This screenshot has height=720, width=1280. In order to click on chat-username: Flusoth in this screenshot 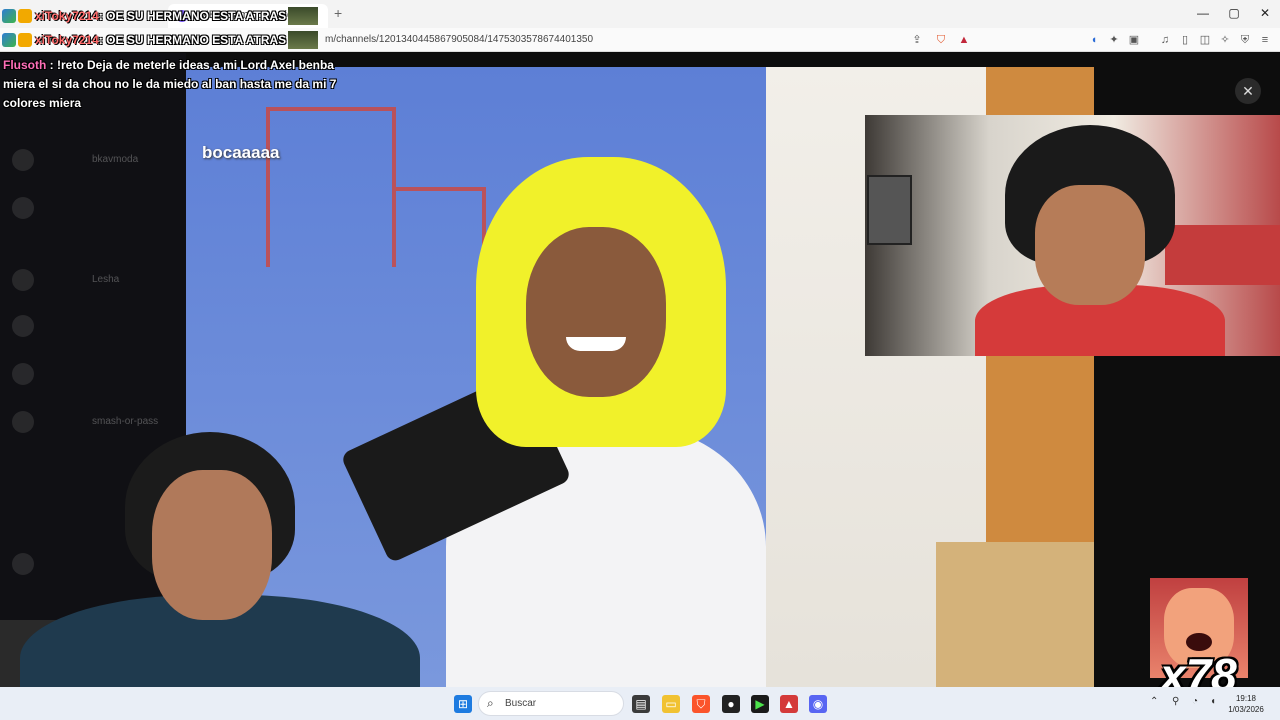, I will do `click(25, 65)`.